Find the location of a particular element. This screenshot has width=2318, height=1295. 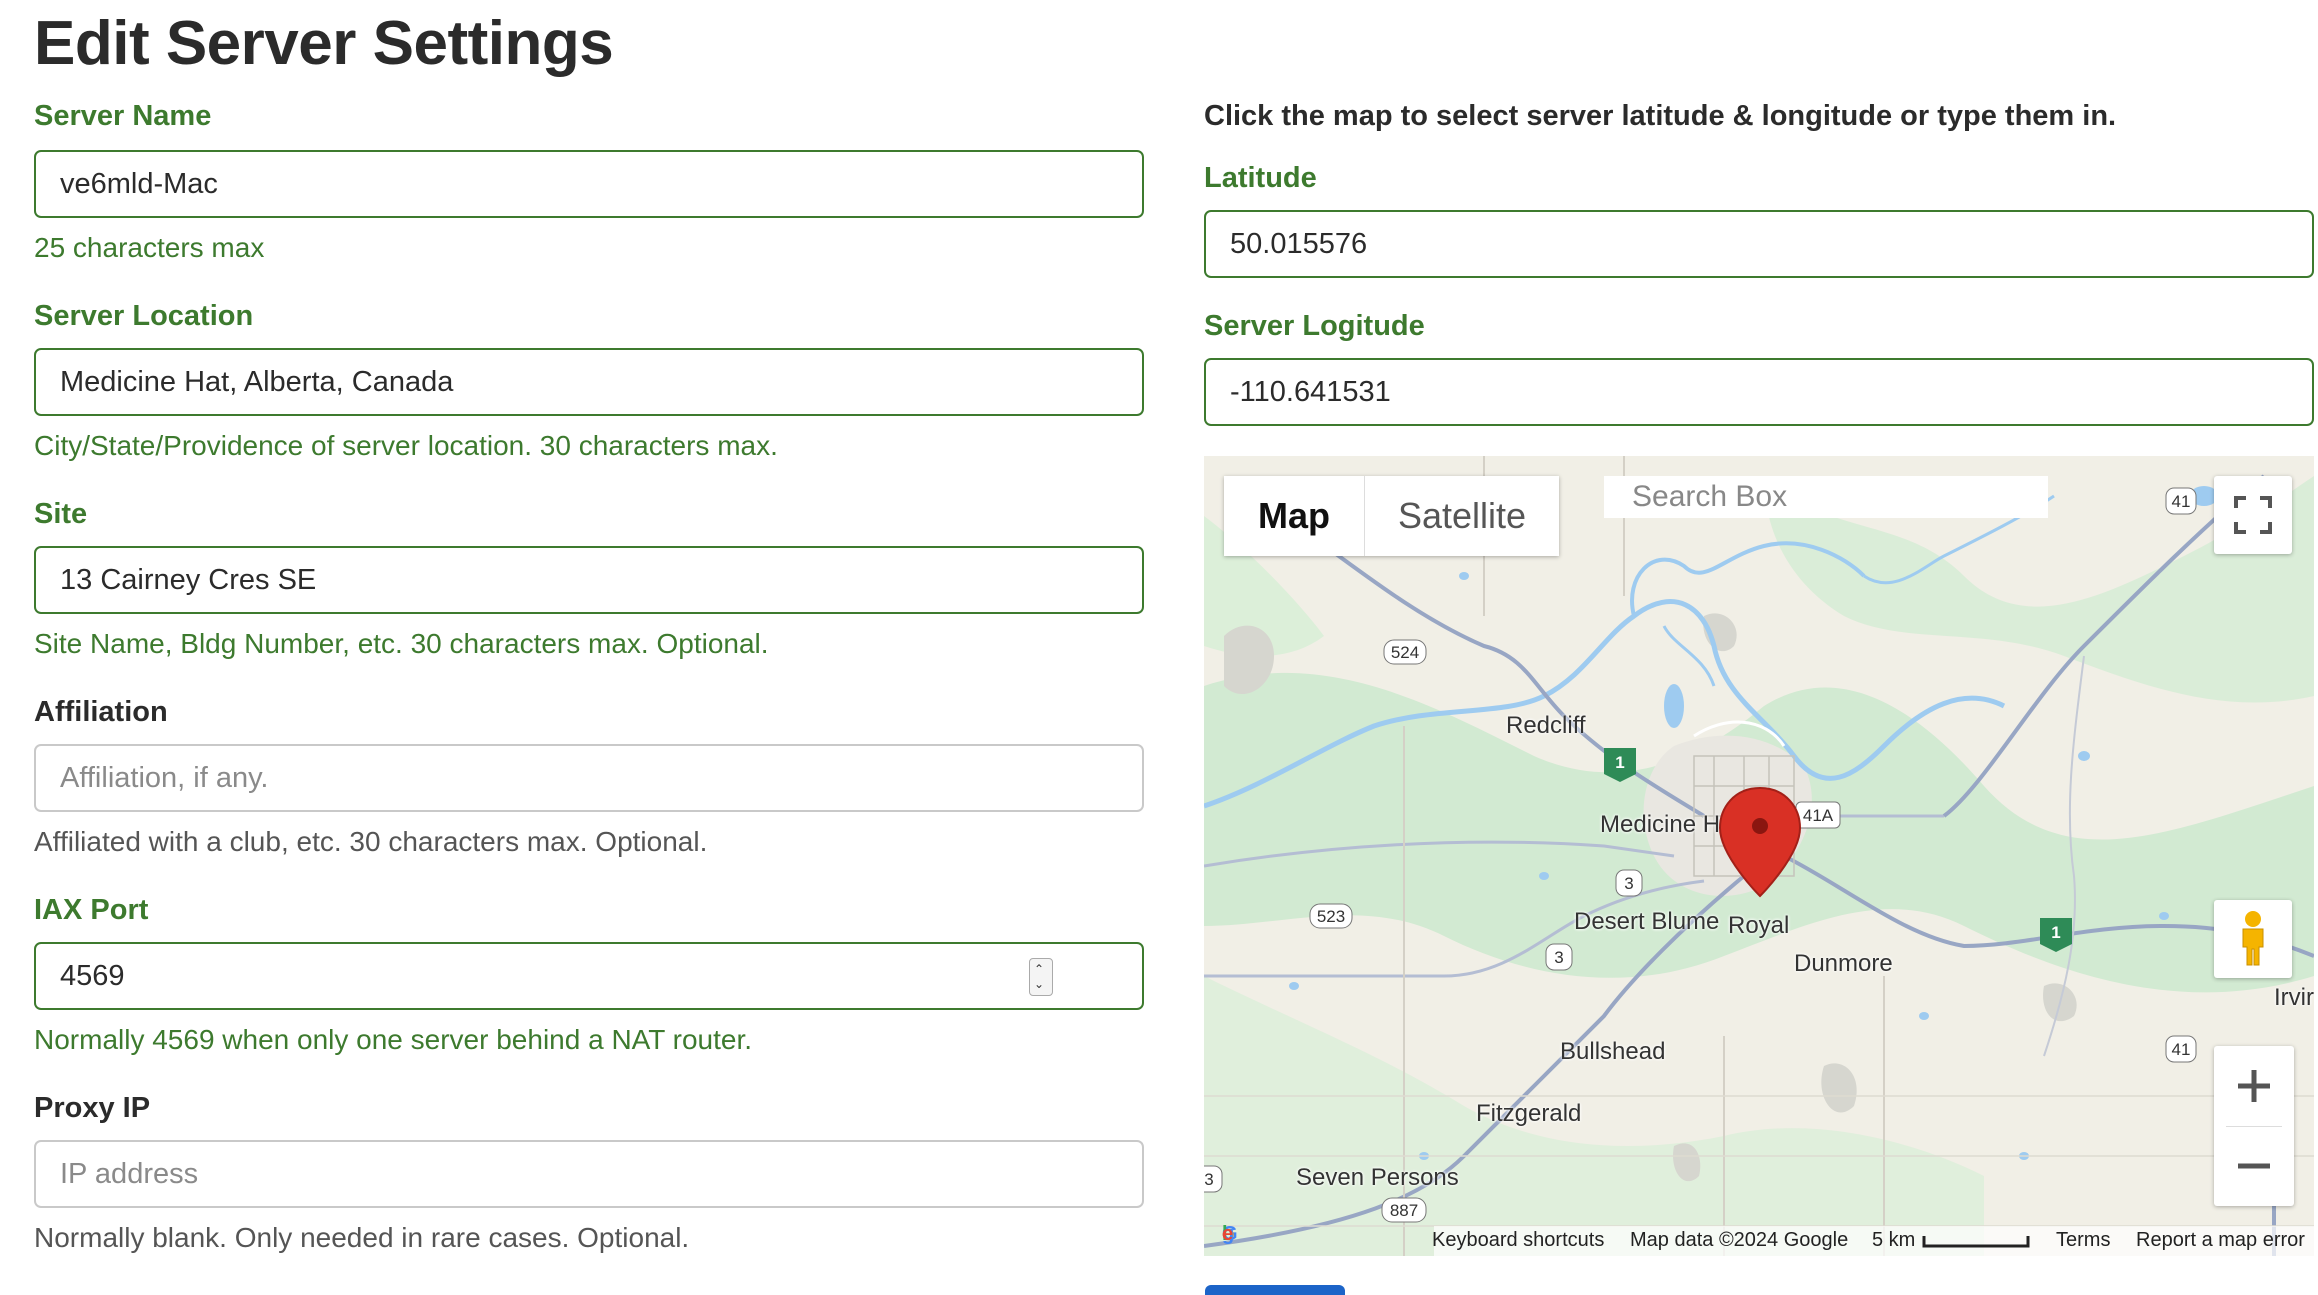

highway-3a-shield: 3 is located at coordinates (1629, 883).